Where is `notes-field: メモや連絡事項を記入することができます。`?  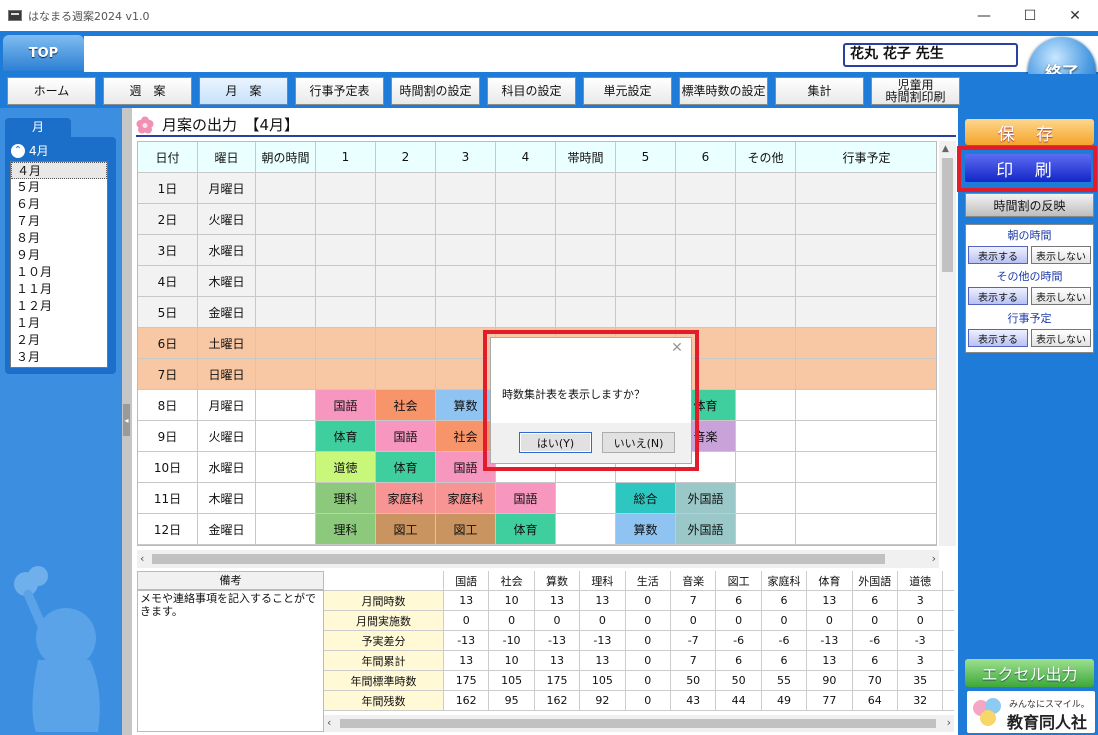 notes-field: メモや連絡事項を記入することができます。 is located at coordinates (230, 661).